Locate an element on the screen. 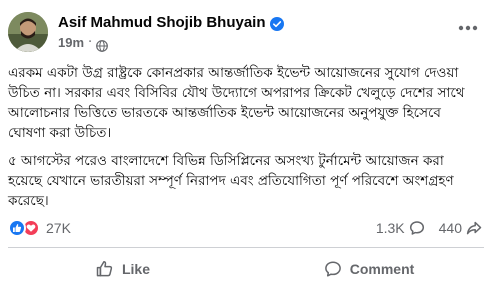  engagement-counts: 1.3K 440 is located at coordinates (422, 228).